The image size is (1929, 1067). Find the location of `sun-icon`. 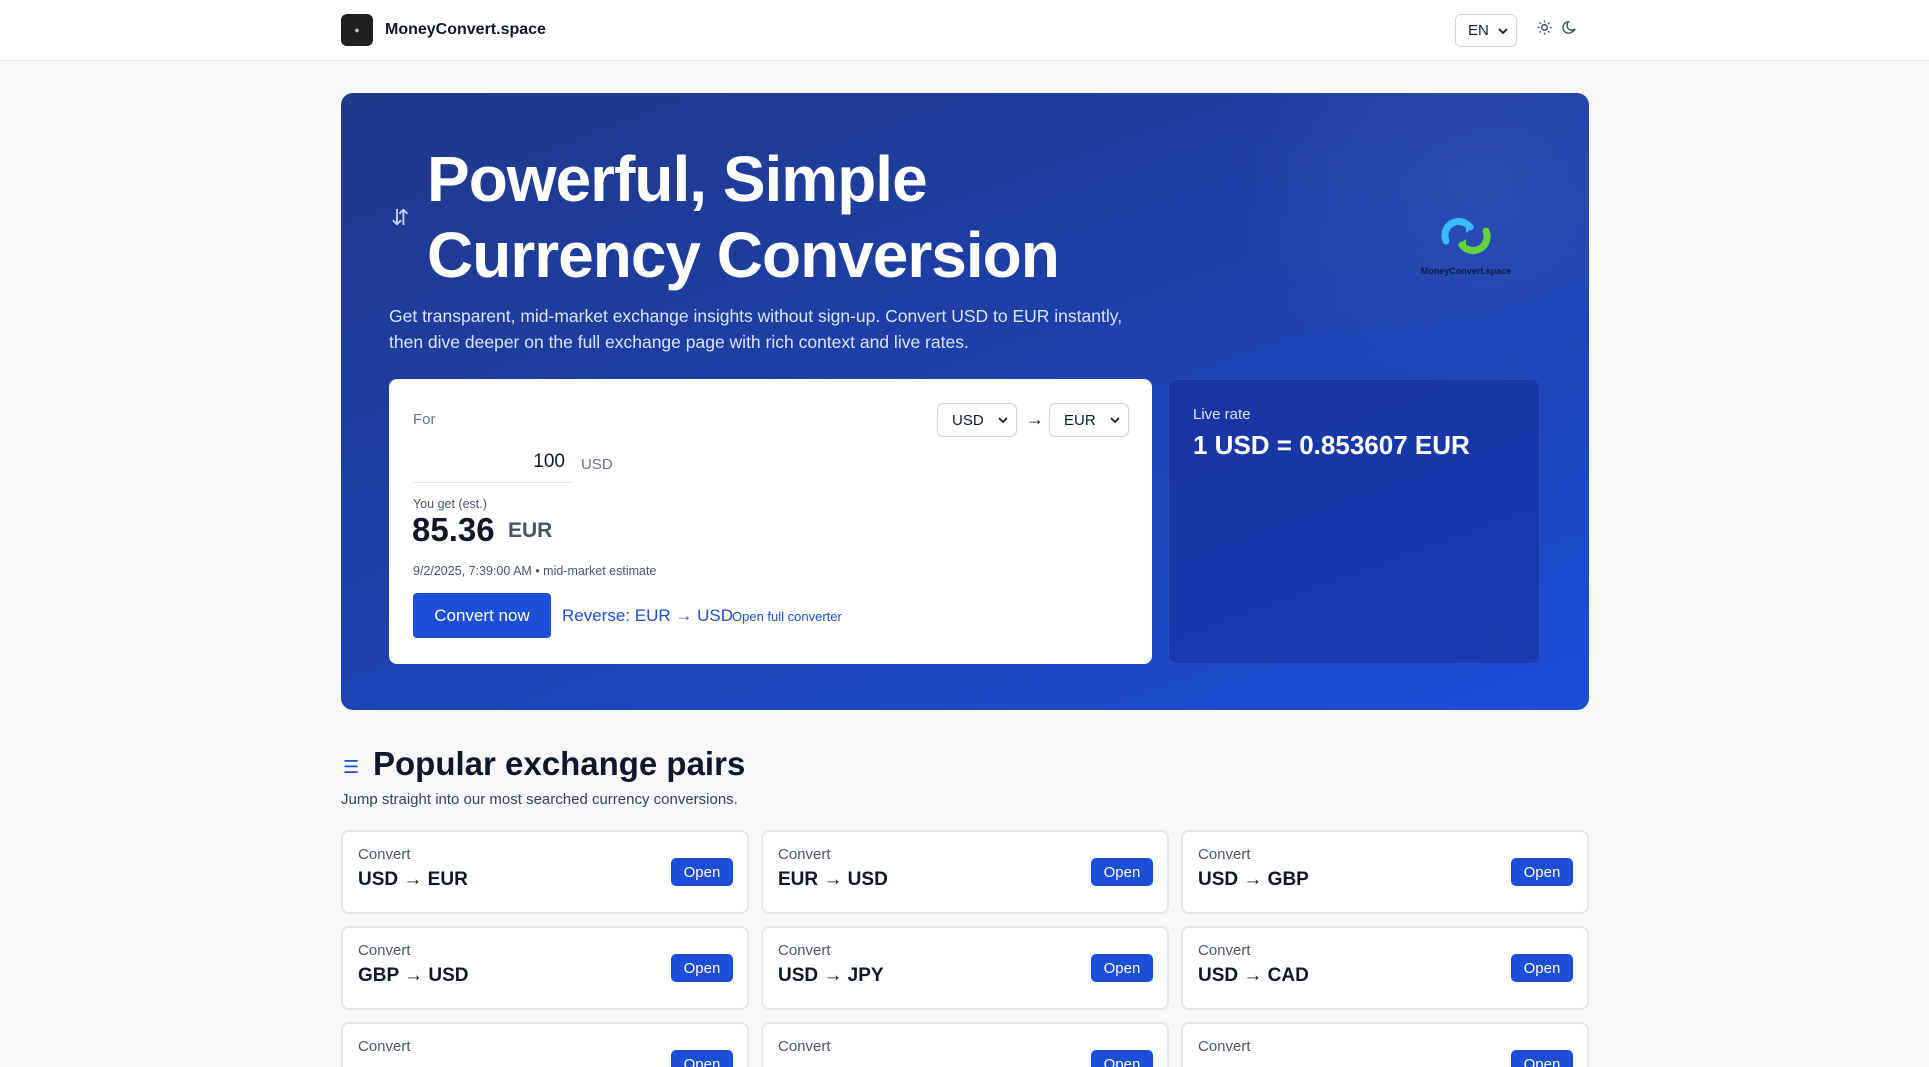

sun-icon is located at coordinates (1544, 27).